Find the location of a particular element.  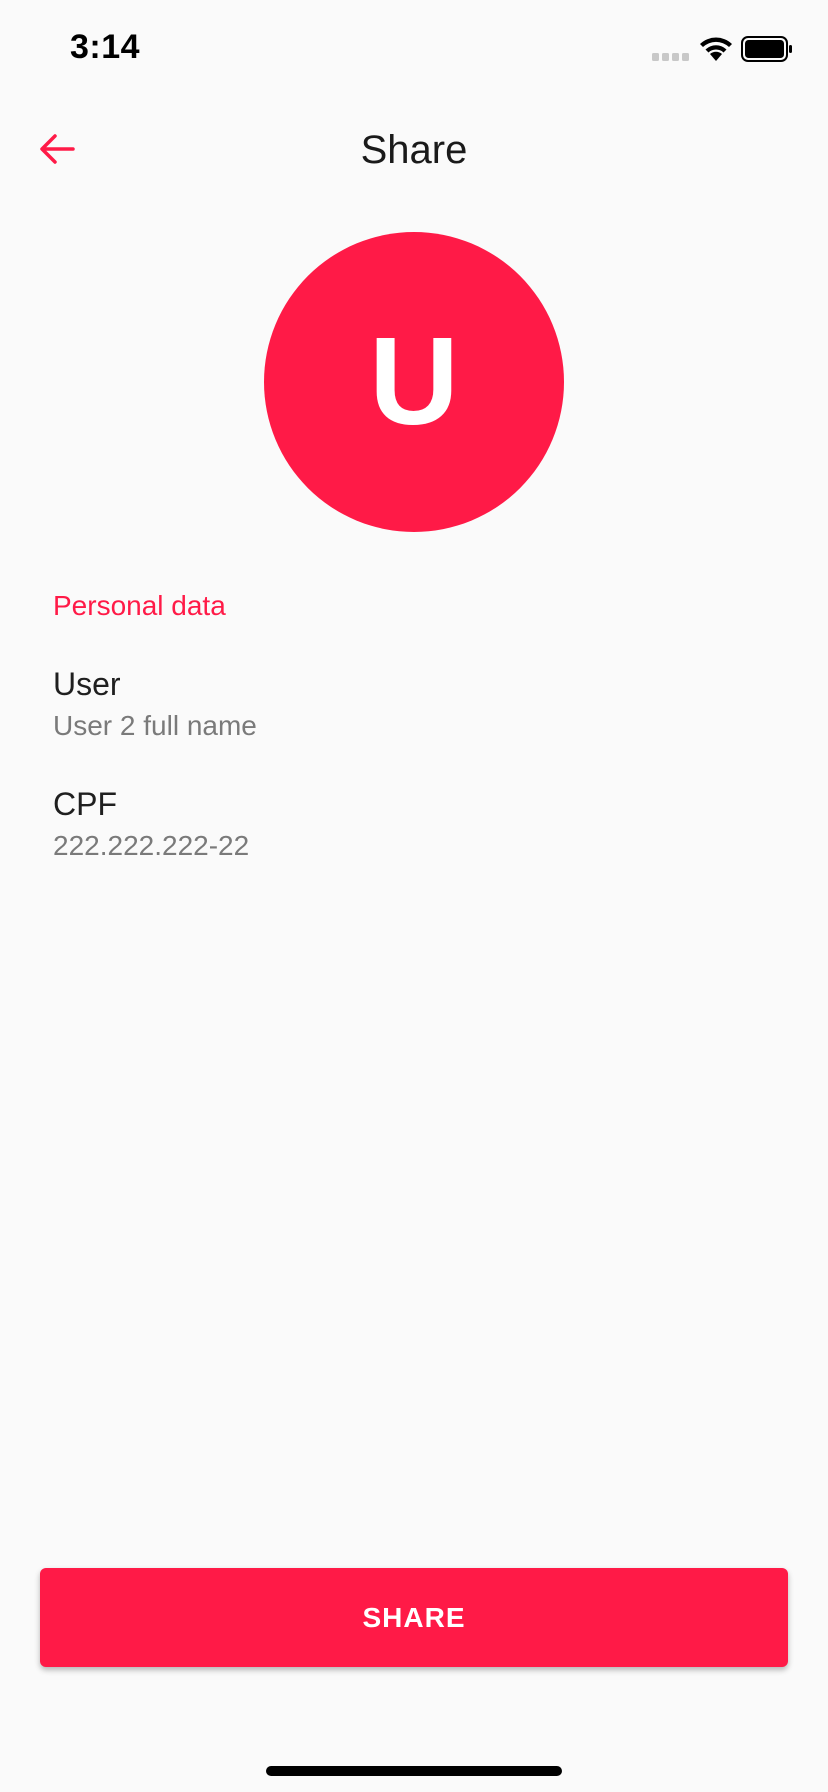

share-button-label: SHARE is located at coordinates (414, 1617).